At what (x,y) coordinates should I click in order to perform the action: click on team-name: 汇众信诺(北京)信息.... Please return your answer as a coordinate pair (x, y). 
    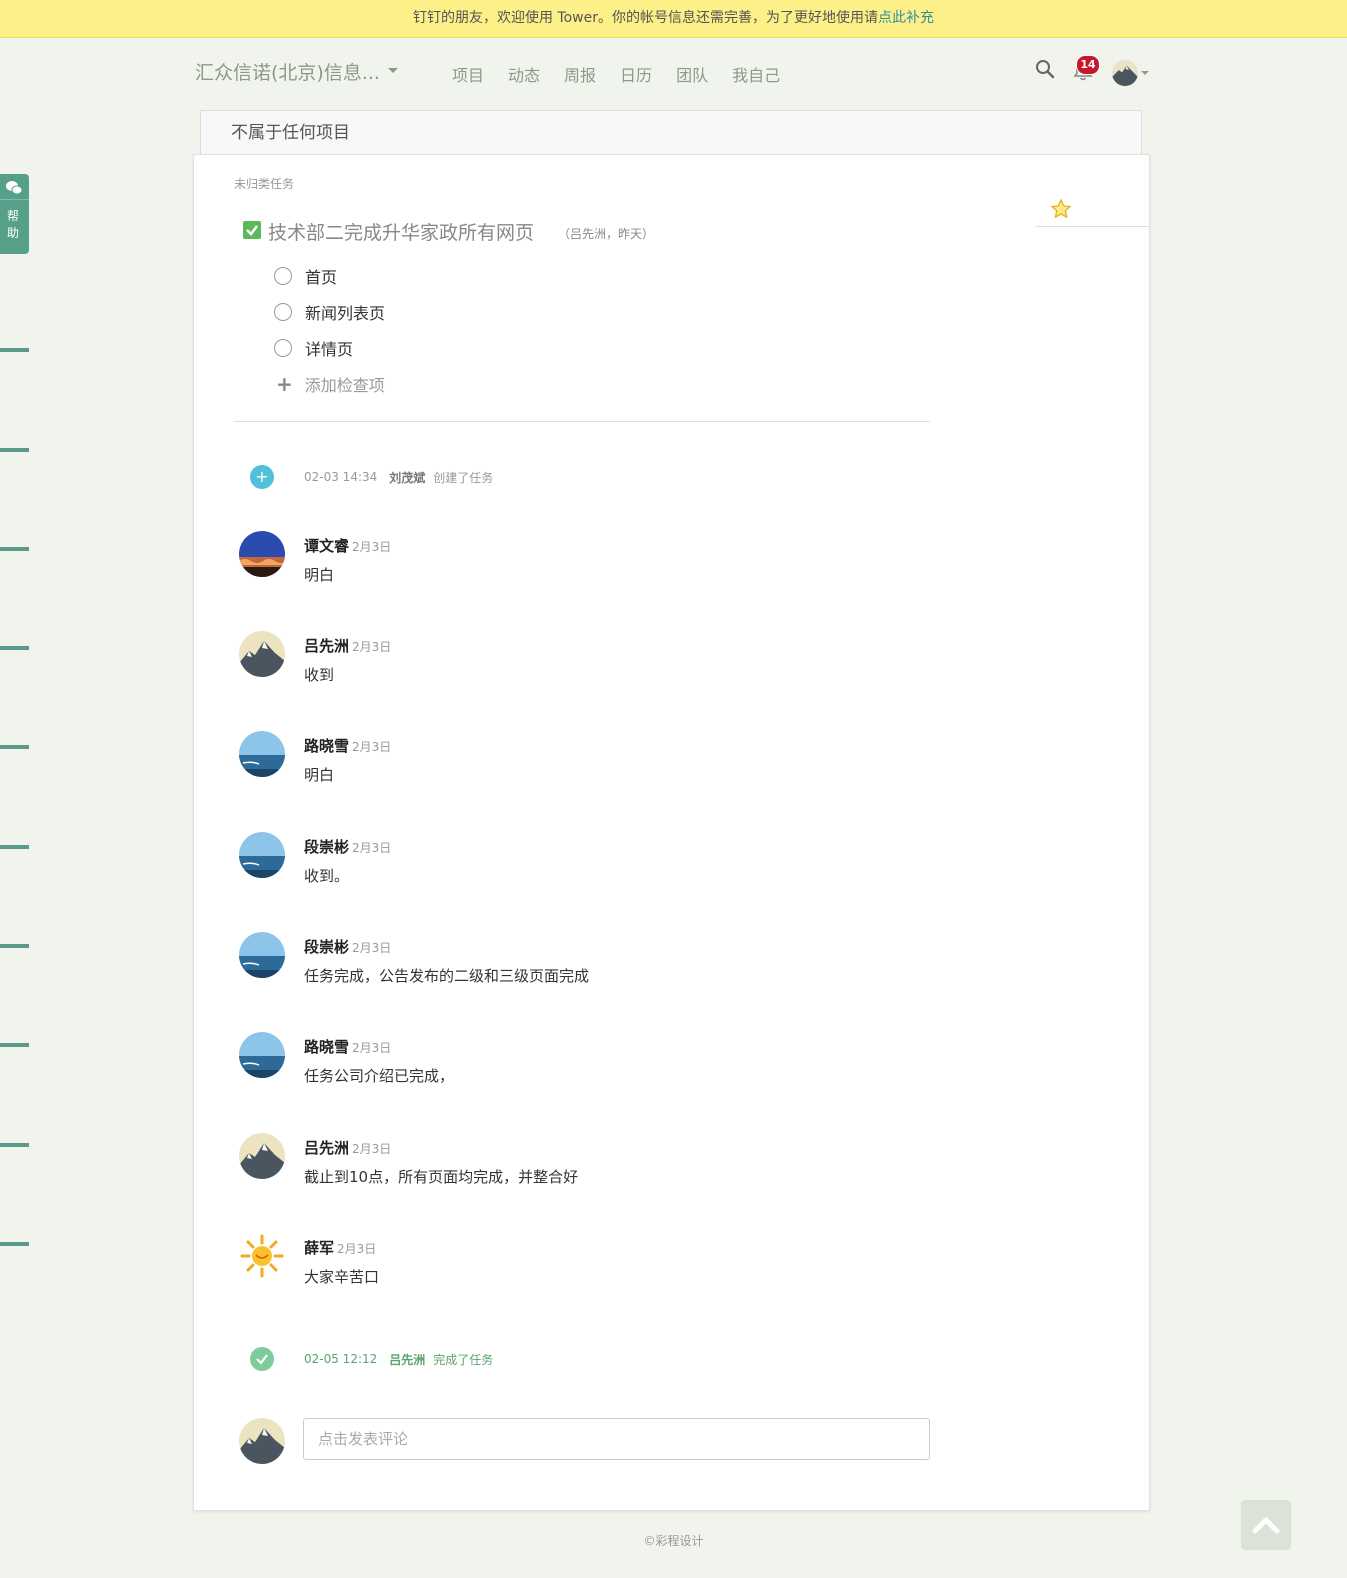
    Looking at the image, I should click on (287, 73).